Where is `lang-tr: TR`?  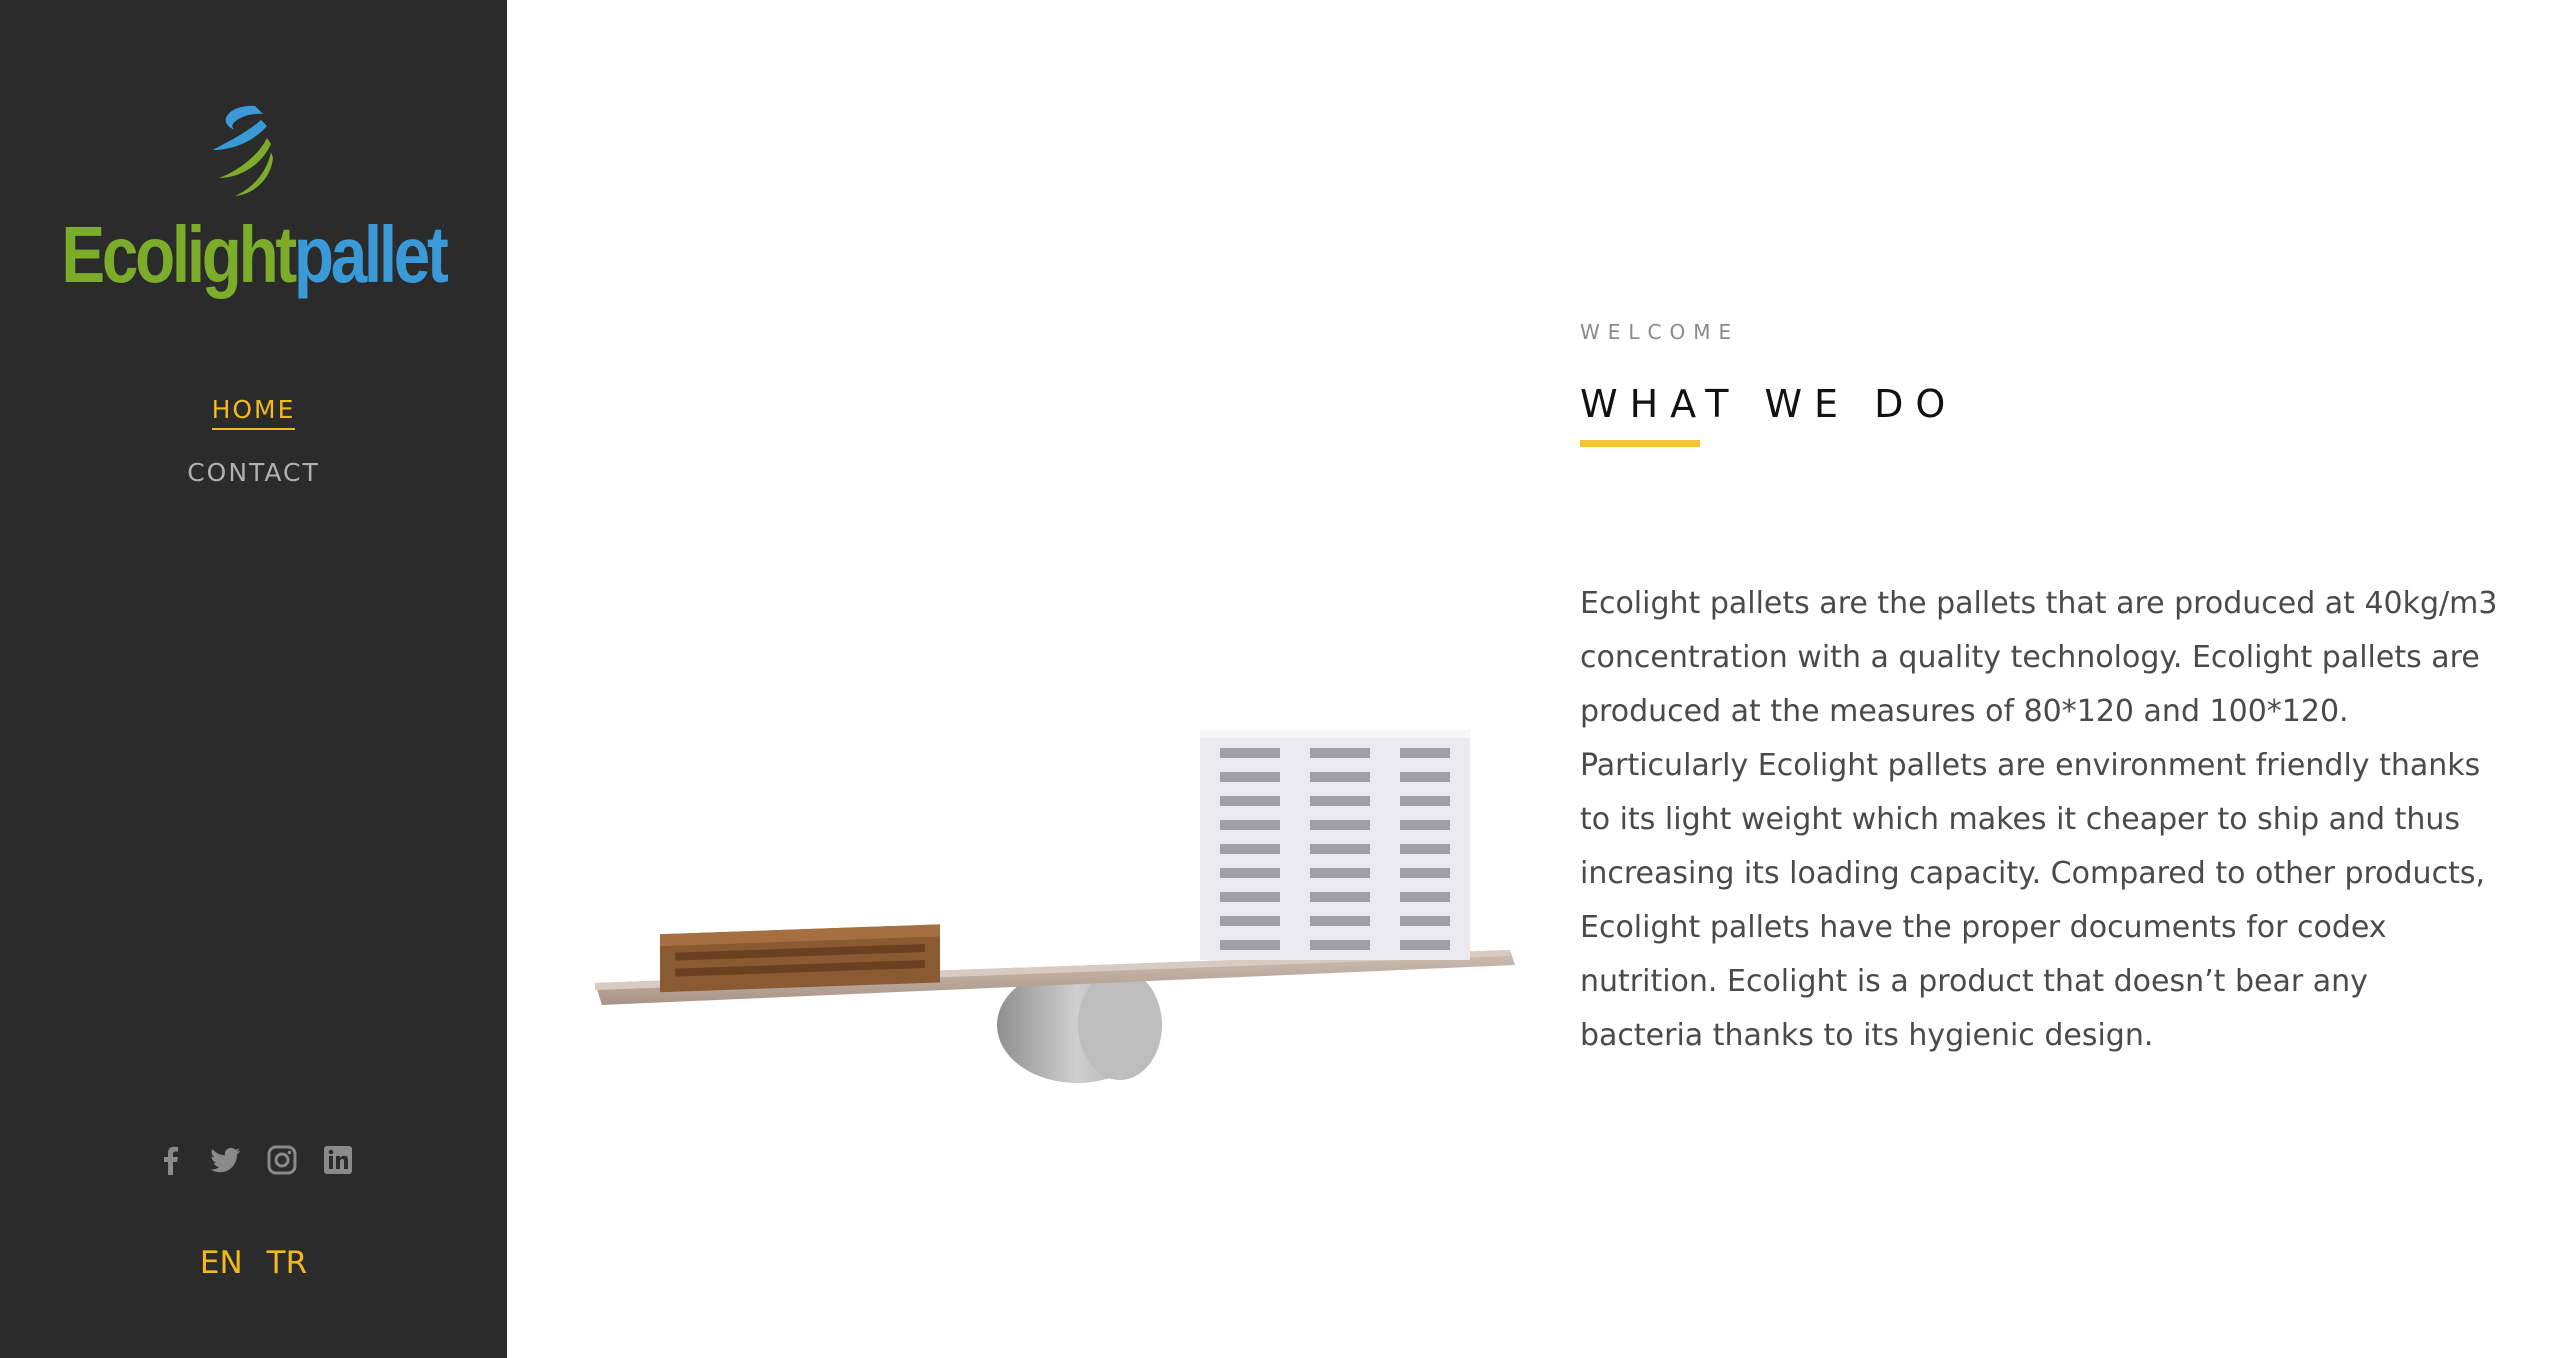
lang-tr: TR is located at coordinates (287, 1263).